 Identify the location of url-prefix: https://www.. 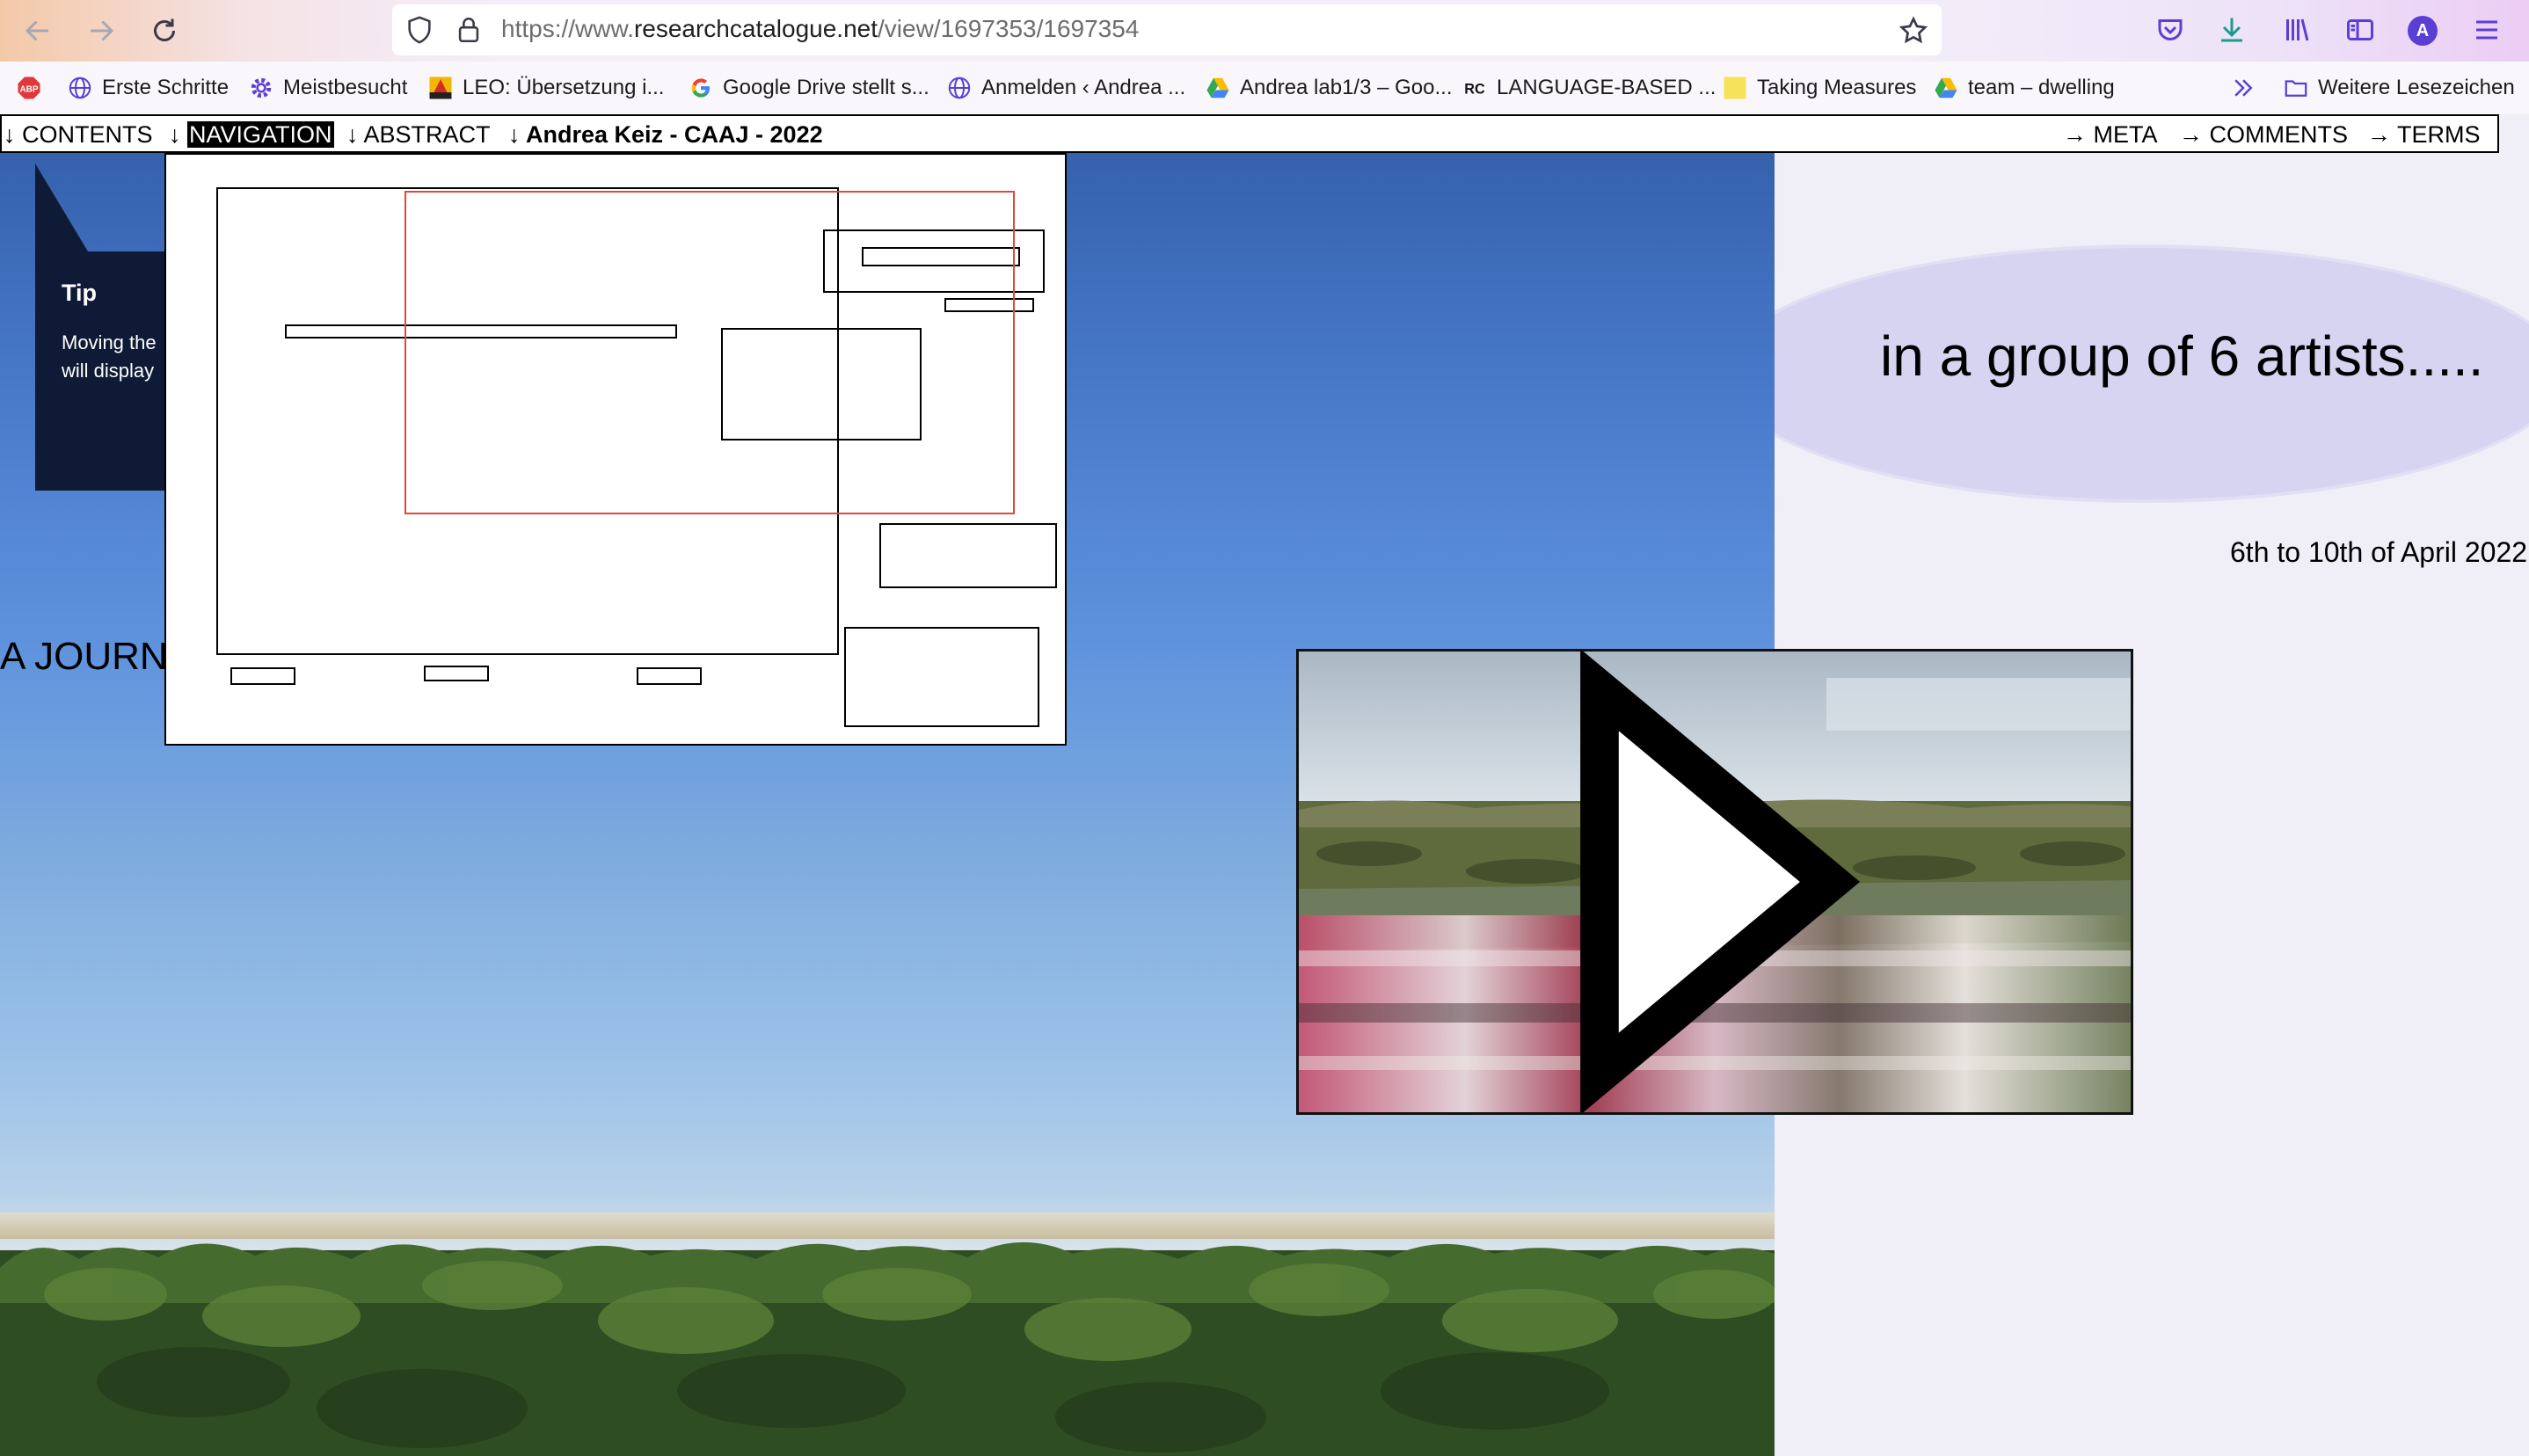
(568, 28).